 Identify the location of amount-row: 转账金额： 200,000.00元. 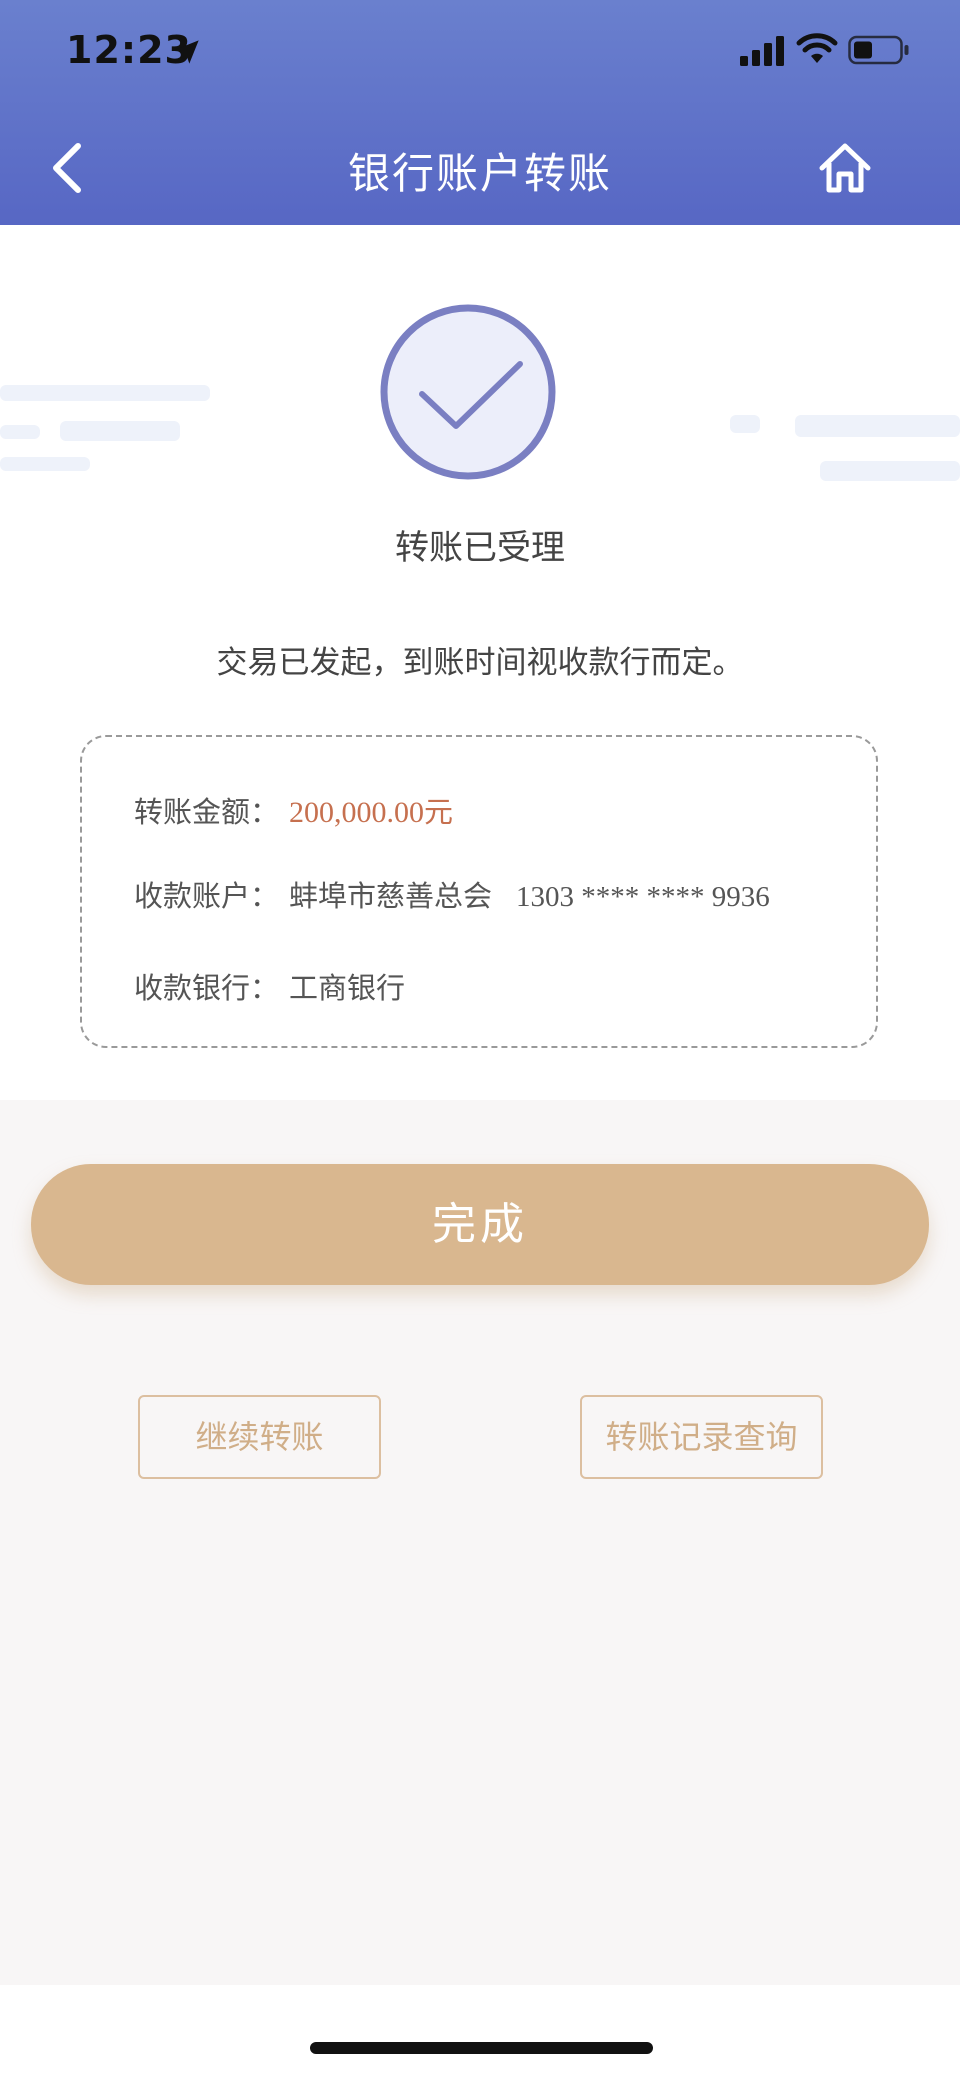
(293, 810).